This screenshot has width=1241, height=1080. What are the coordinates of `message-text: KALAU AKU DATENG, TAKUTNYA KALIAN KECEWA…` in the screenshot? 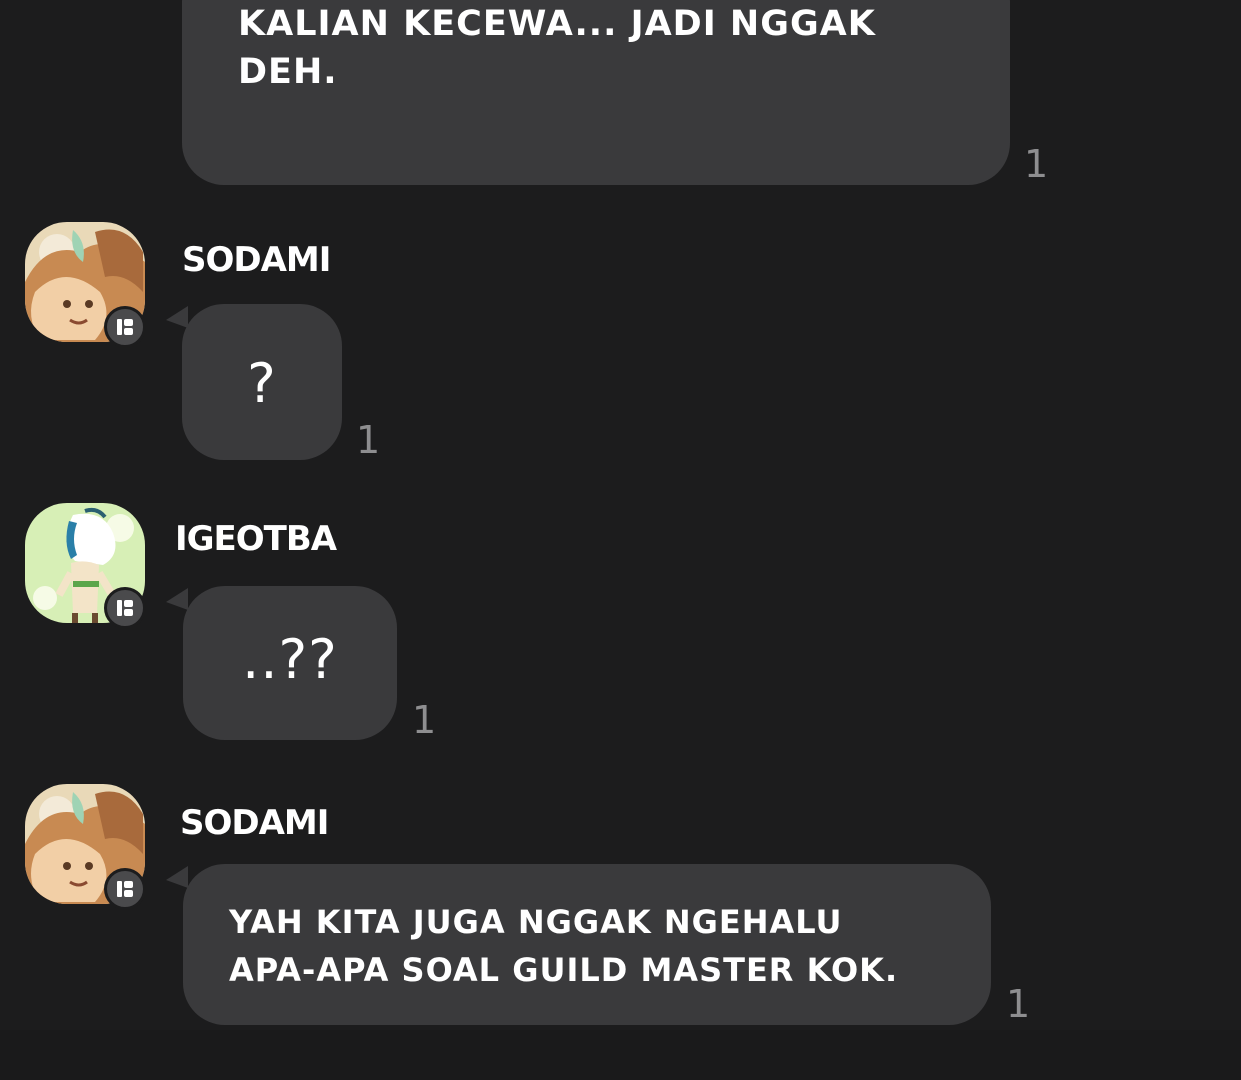 It's located at (557, 48).